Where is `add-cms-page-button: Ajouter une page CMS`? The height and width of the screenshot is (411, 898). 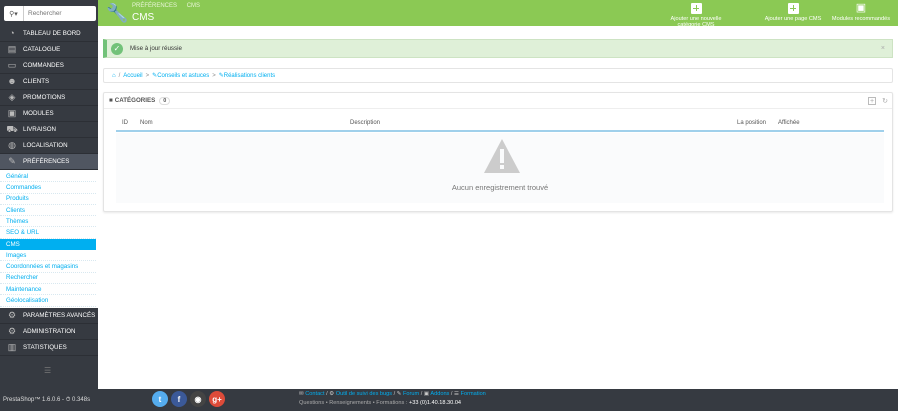
add-cms-page-button: Ajouter une page CMS is located at coordinates (793, 12).